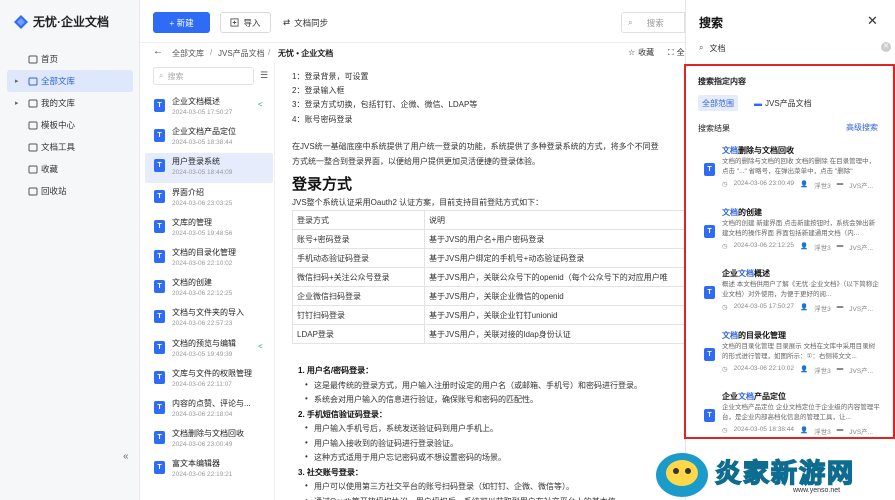 Image resolution: width=895 pixels, height=500 pixels. Describe the element at coordinates (209, 440) in the screenshot. I see `list-item: T 文档删除与文档回收 2024-03-06 23:00:49` at that location.